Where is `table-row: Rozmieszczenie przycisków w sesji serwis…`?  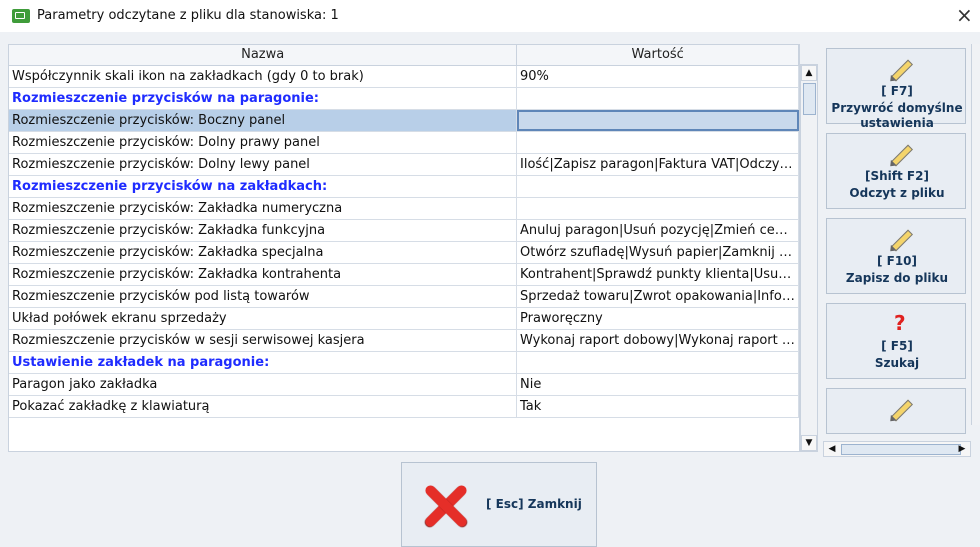 table-row: Rozmieszczenie przycisków w sesji serwis… is located at coordinates (404, 341).